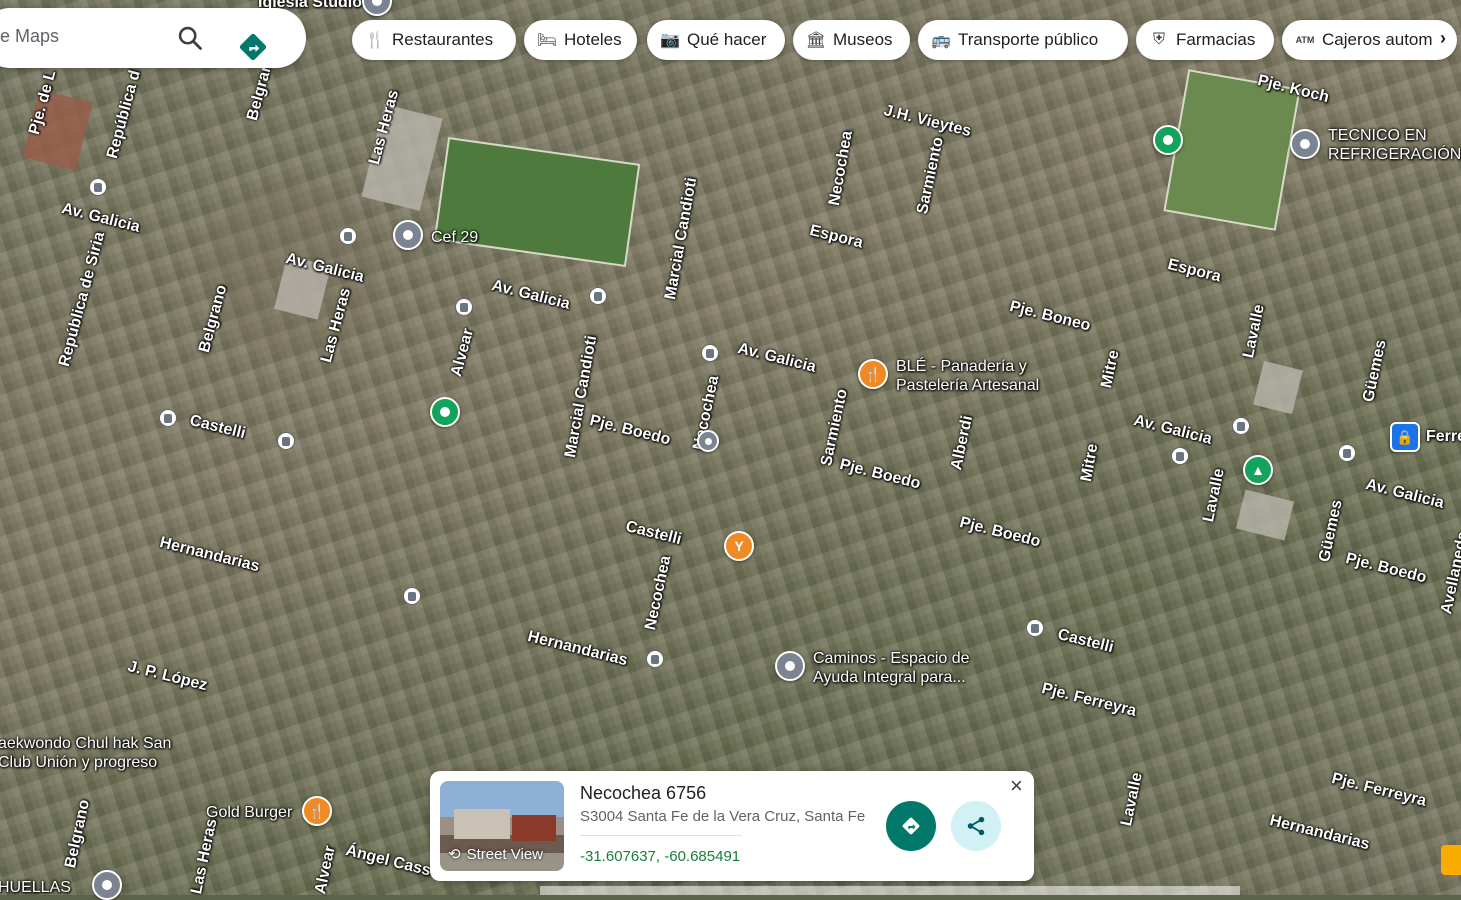  Describe the element at coordinates (204, 856) in the screenshot. I see `street-label: Las Heras` at that location.